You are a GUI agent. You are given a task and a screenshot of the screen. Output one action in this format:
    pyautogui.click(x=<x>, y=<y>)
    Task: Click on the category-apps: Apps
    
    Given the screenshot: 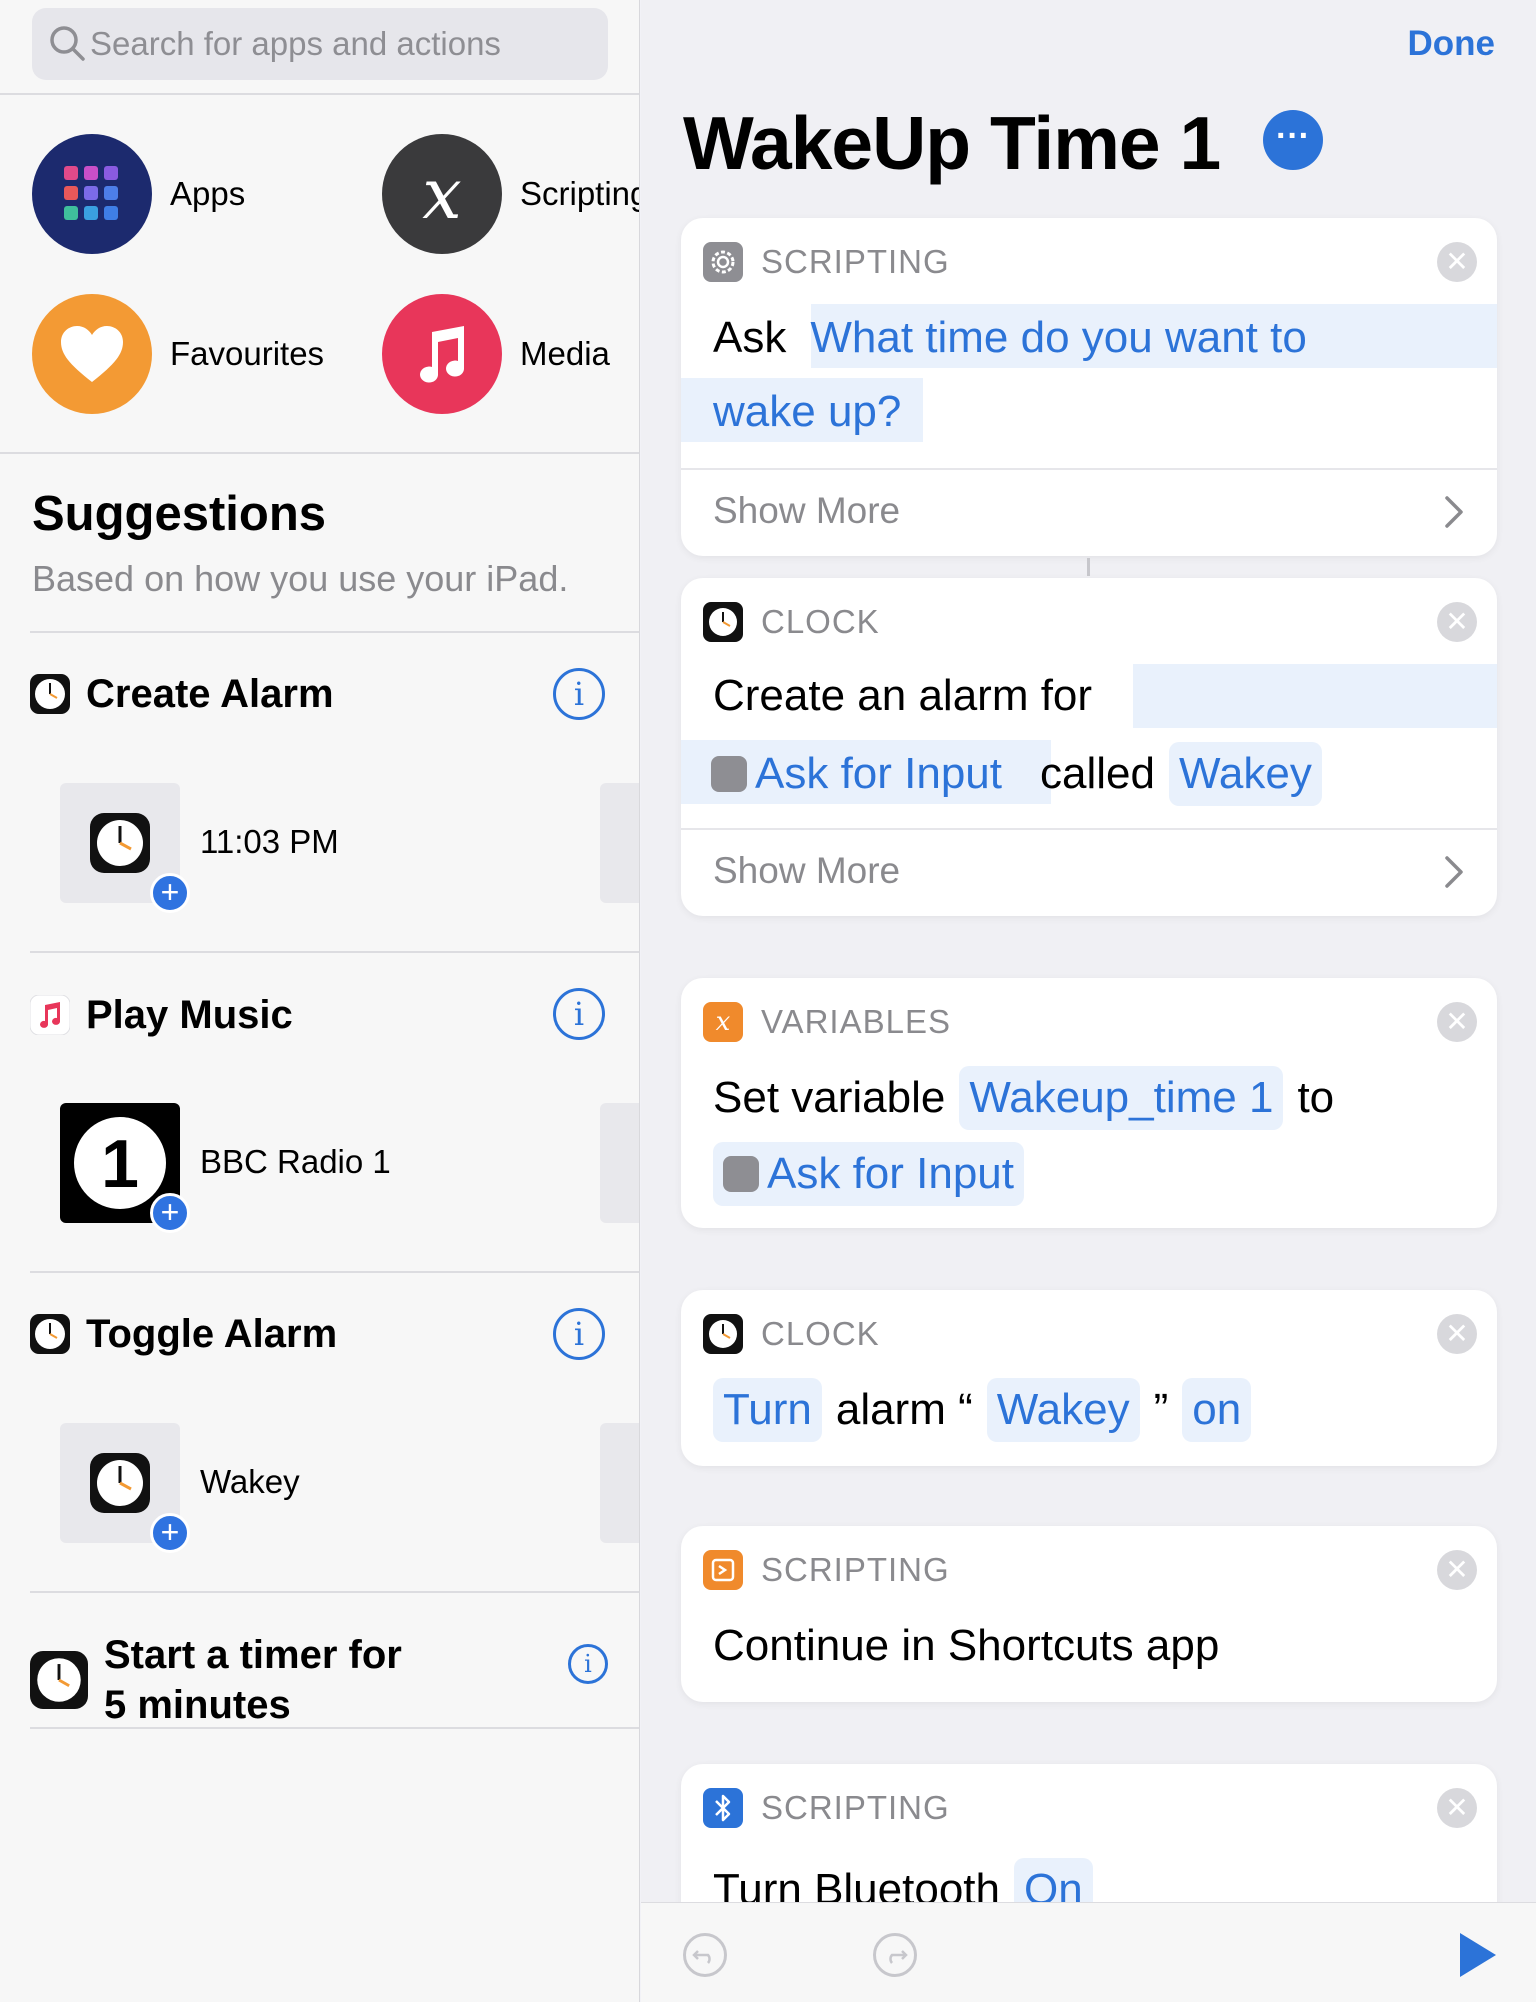 What is the action you would take?
    pyautogui.click(x=138, y=194)
    